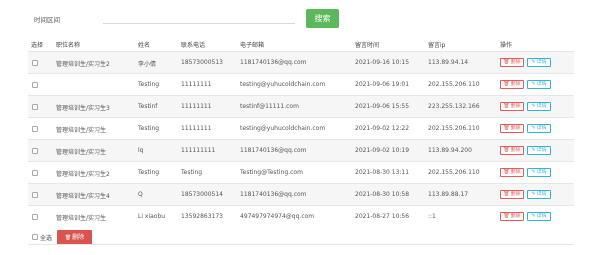  I want to click on cell-time: 2021-09-02 12:22, so click(382, 128).